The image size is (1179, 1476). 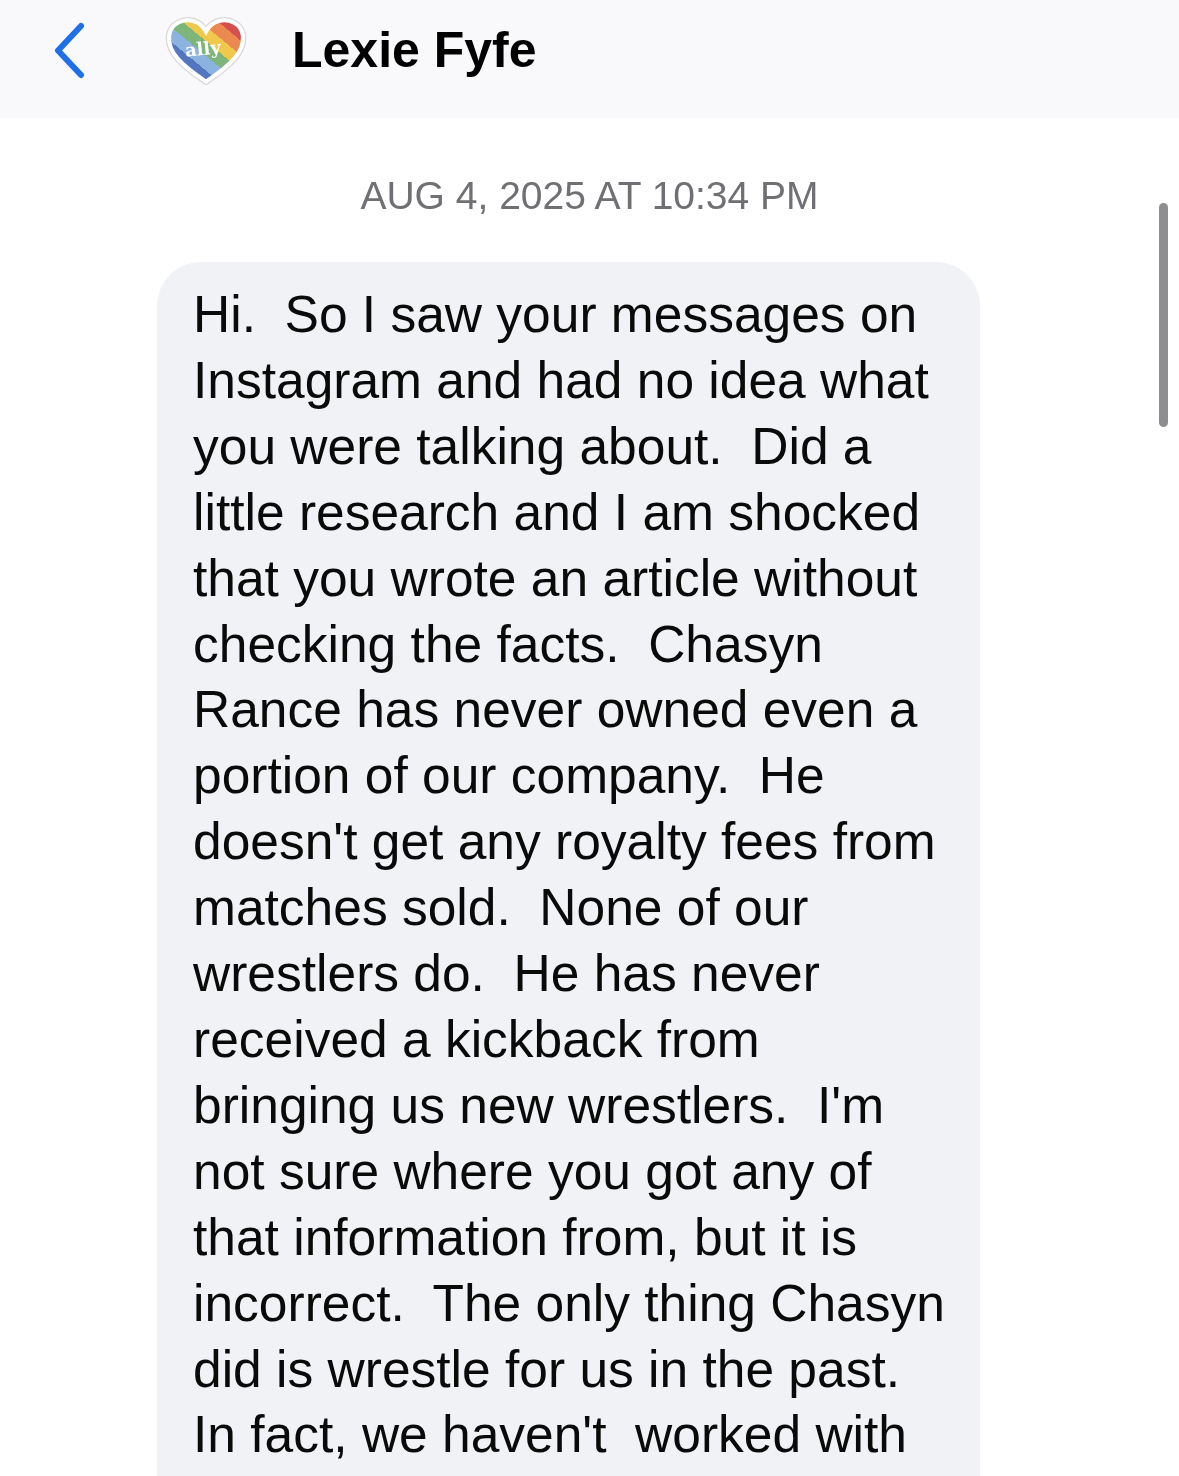 I want to click on chevron-left-icon, so click(x=69, y=50).